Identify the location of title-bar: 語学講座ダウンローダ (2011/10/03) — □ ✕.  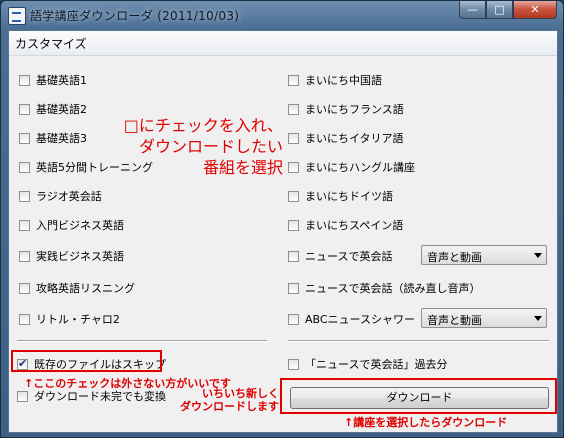
(282, 15).